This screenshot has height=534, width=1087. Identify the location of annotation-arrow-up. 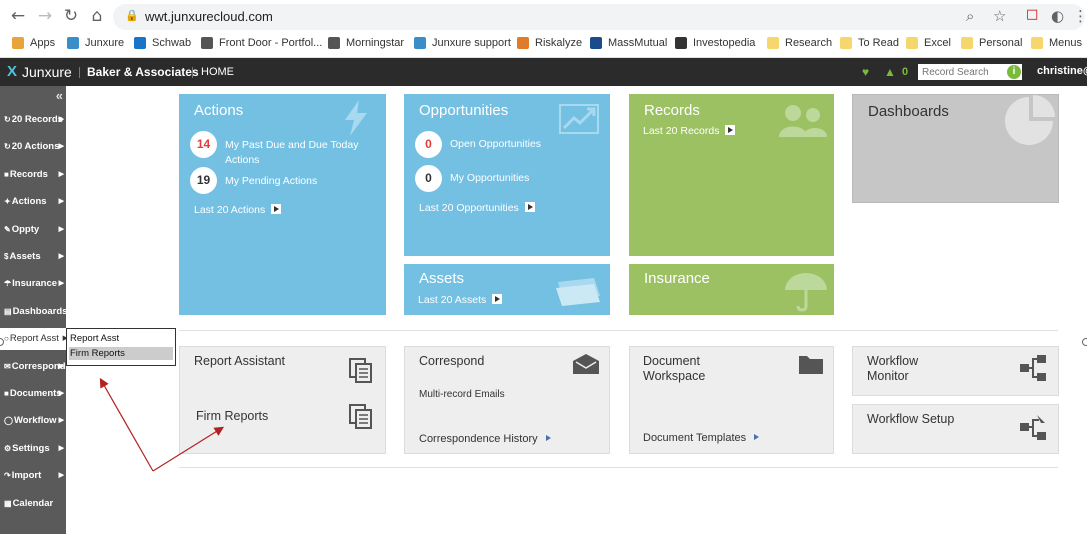
(126, 424).